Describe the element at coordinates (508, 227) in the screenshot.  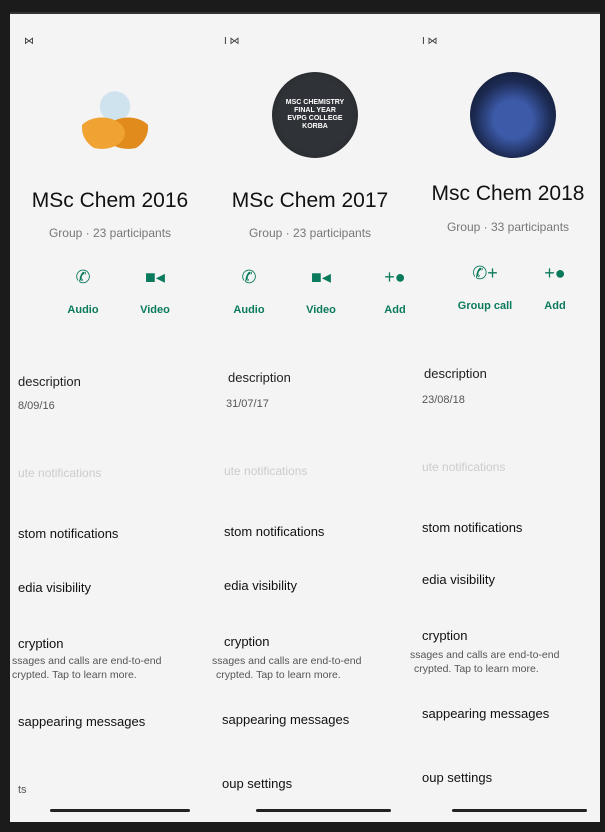
I see `group-subtitle: Group · 33 participants` at that location.